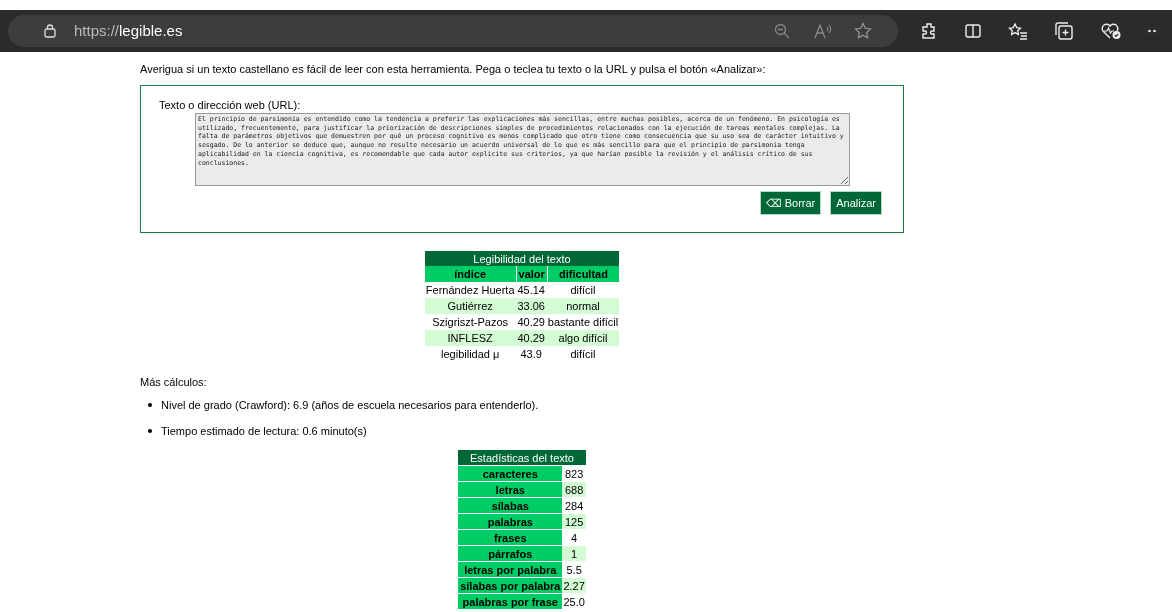 This screenshot has width=1172, height=612. What do you see at coordinates (510, 473) in the screenshot?
I see `row-label: caracteres` at bounding box center [510, 473].